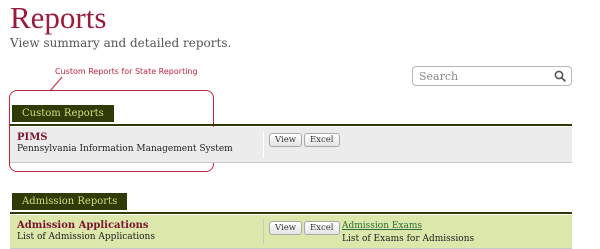 The width and height of the screenshot is (600, 249). Describe the element at coordinates (484, 76) in the screenshot. I see `search-input` at that location.